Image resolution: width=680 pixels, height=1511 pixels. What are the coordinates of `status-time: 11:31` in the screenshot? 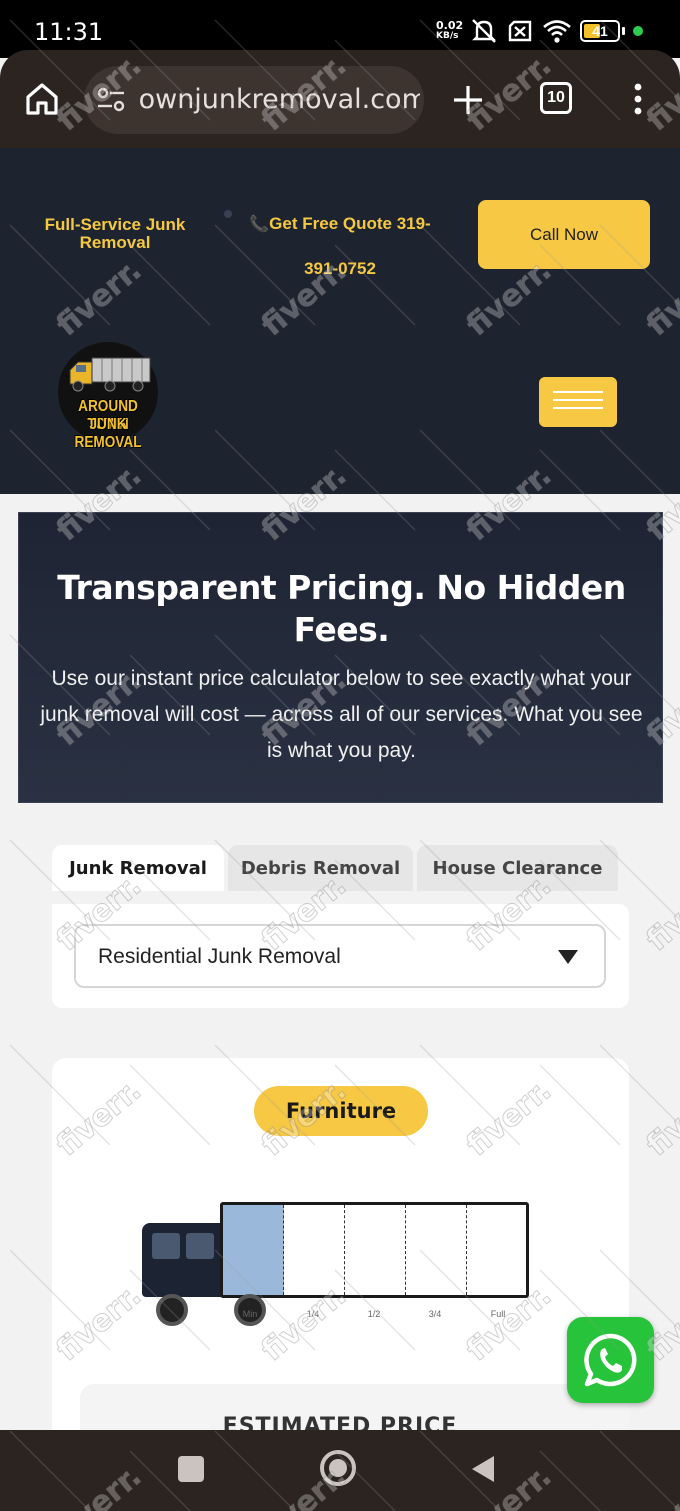 It's located at (69, 32).